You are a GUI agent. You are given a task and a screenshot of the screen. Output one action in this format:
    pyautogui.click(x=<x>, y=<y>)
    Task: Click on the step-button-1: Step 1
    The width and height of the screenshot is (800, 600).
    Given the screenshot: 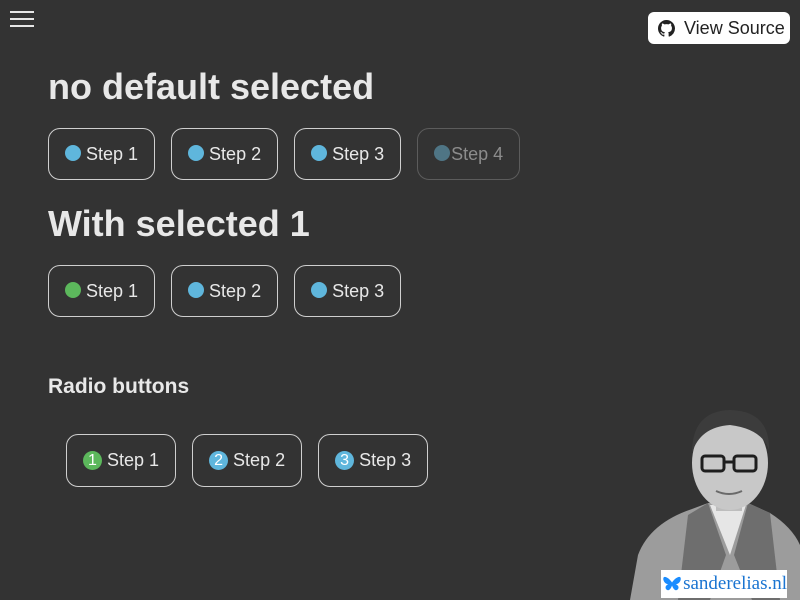 What is the action you would take?
    pyautogui.click(x=102, y=154)
    